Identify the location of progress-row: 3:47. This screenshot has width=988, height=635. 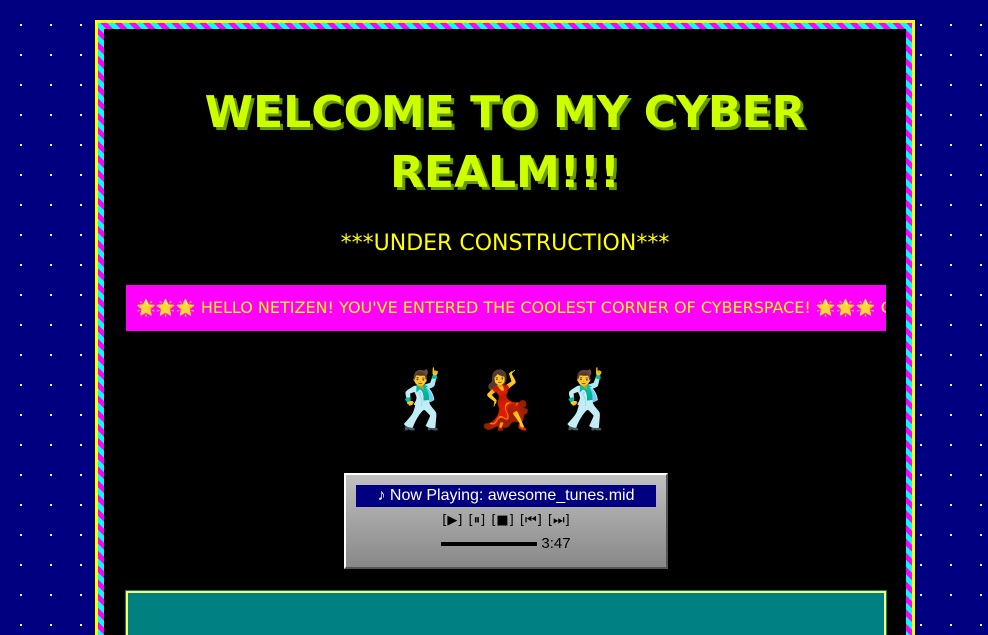
(506, 543).